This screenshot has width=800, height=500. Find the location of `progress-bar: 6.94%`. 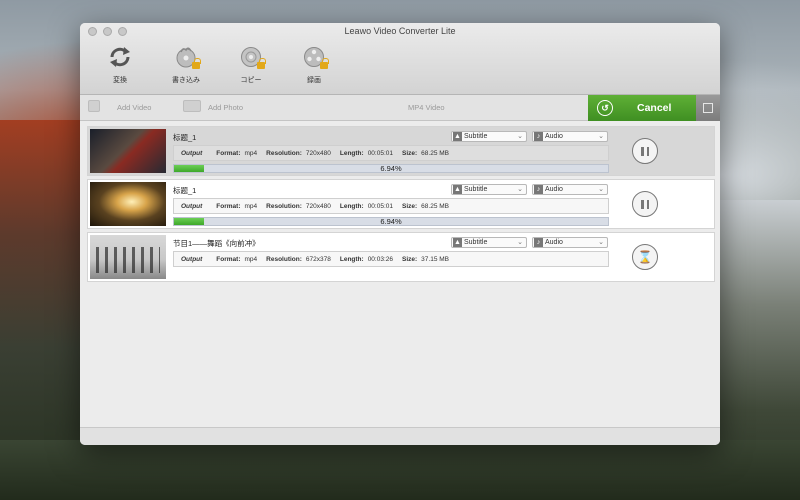

progress-bar: 6.94% is located at coordinates (391, 221).